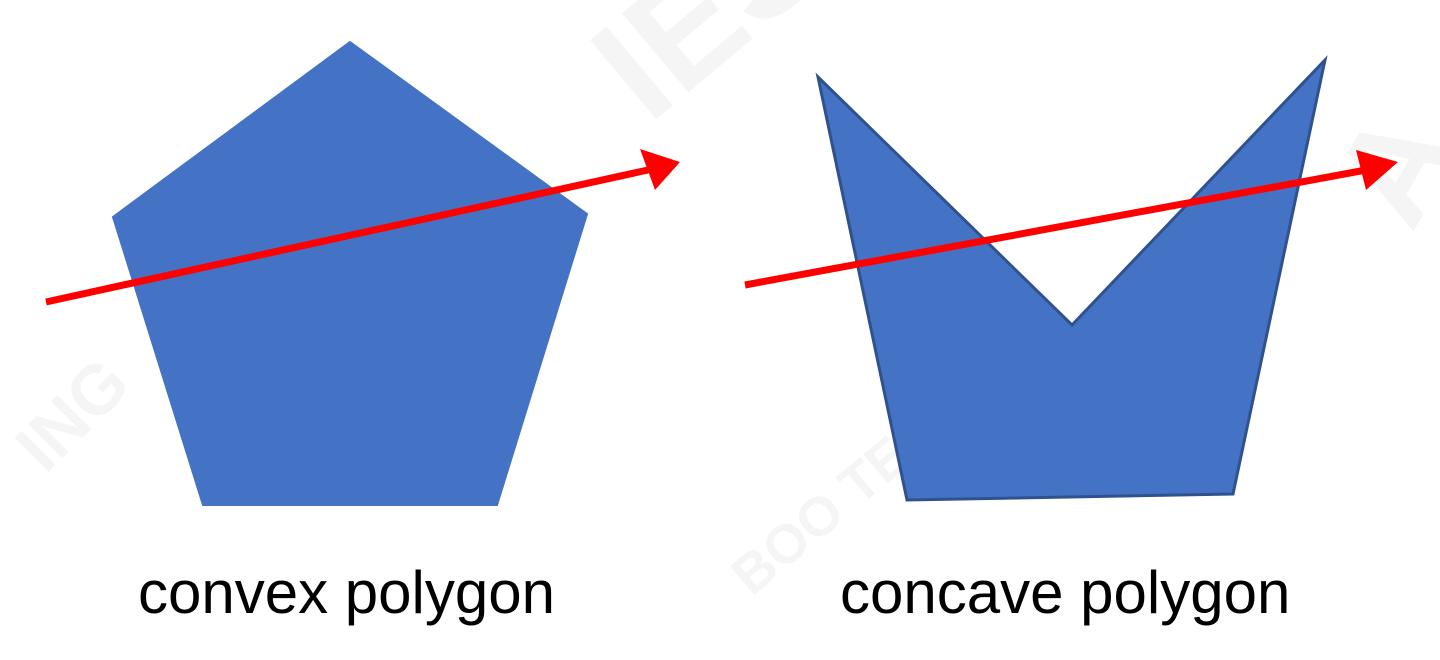 The image size is (1440, 660). I want to click on concave-polygon-caption: concave polygon, so click(1065, 592).